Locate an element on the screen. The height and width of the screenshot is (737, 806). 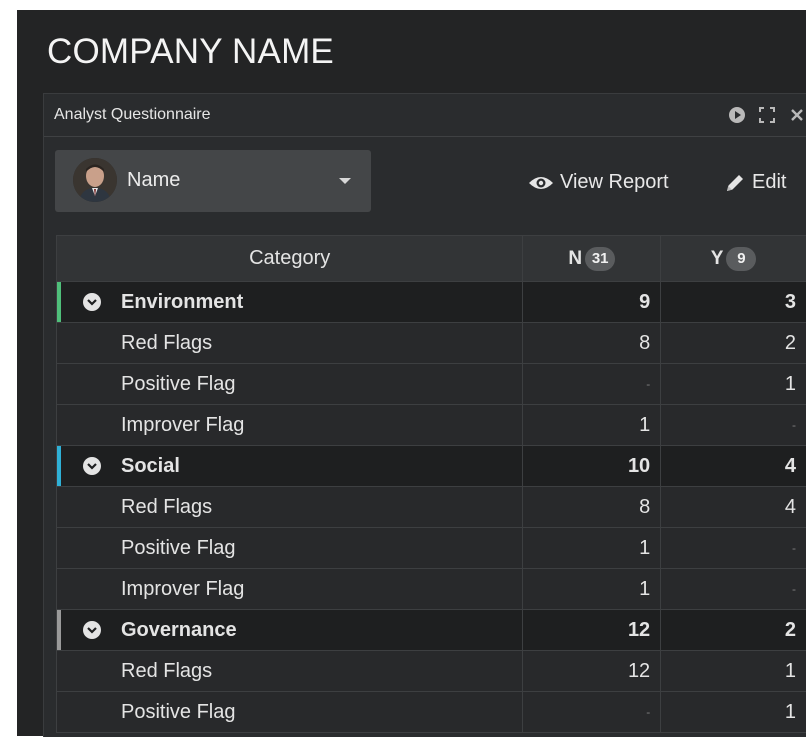
panel-header-icons is located at coordinates (766, 115).